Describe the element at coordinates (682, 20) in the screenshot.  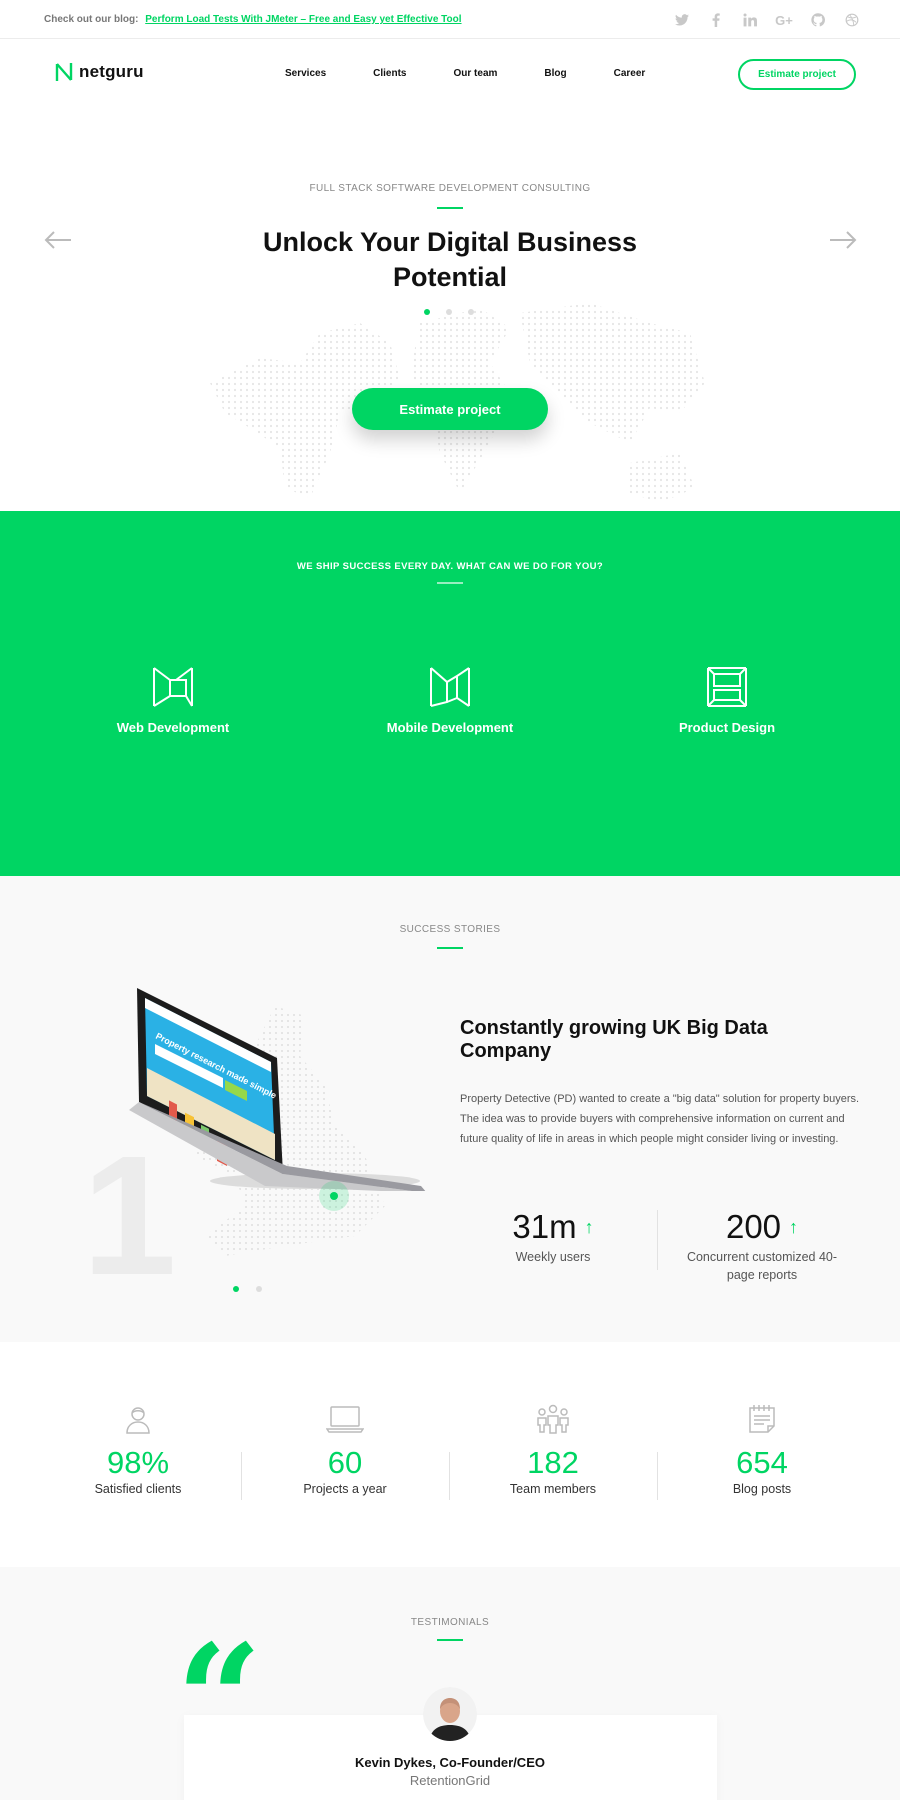
I see `twitter-icon` at that location.